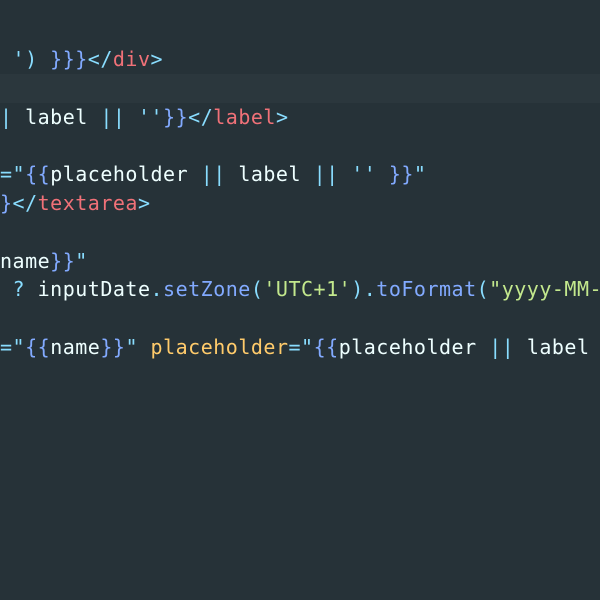 The width and height of the screenshot is (600, 600). Describe the element at coordinates (13, 116) in the screenshot. I see `code-token: |` at that location.